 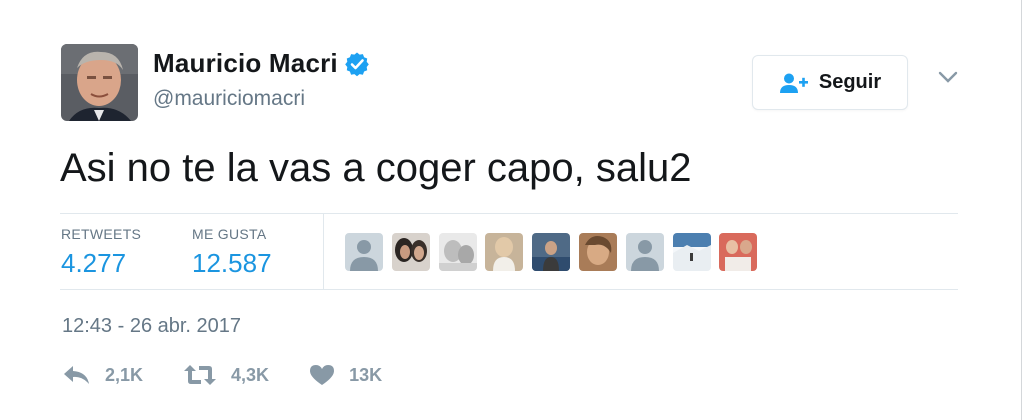 What do you see at coordinates (101, 263) in the screenshot?
I see `retweets-value: 4.277` at bounding box center [101, 263].